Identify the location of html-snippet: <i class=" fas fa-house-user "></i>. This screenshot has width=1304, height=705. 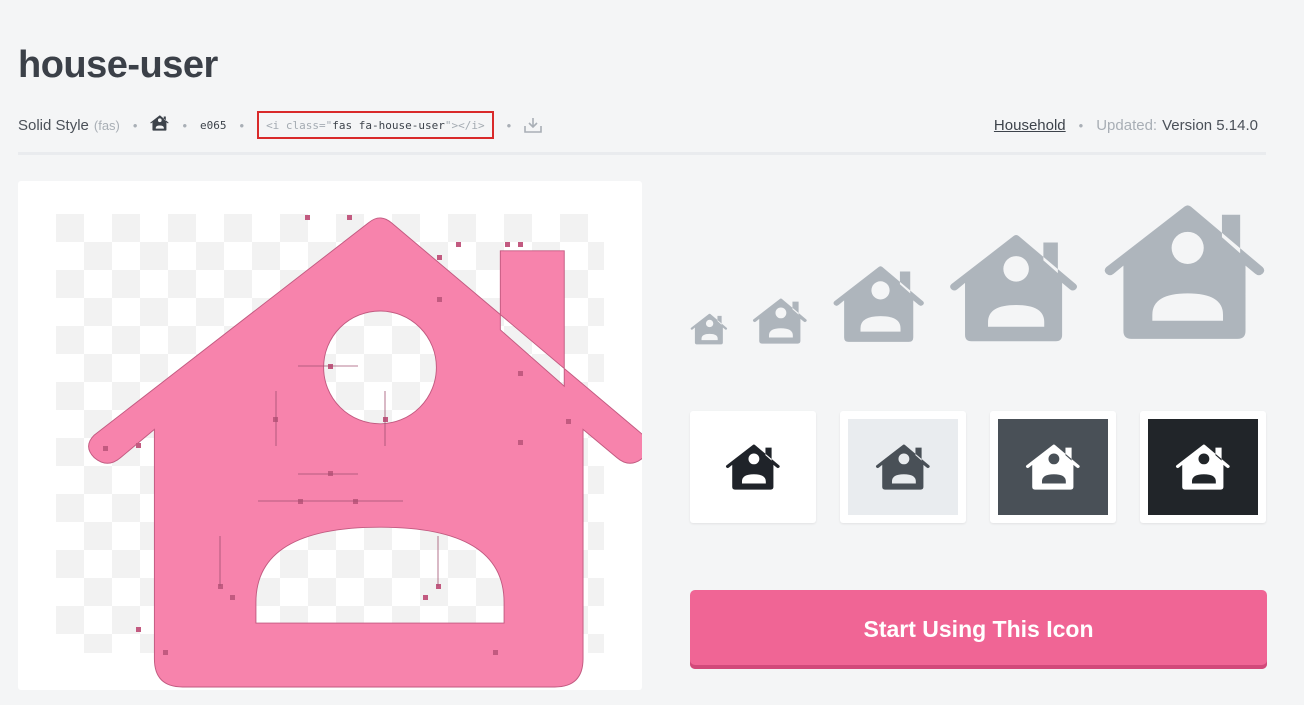
(375, 125).